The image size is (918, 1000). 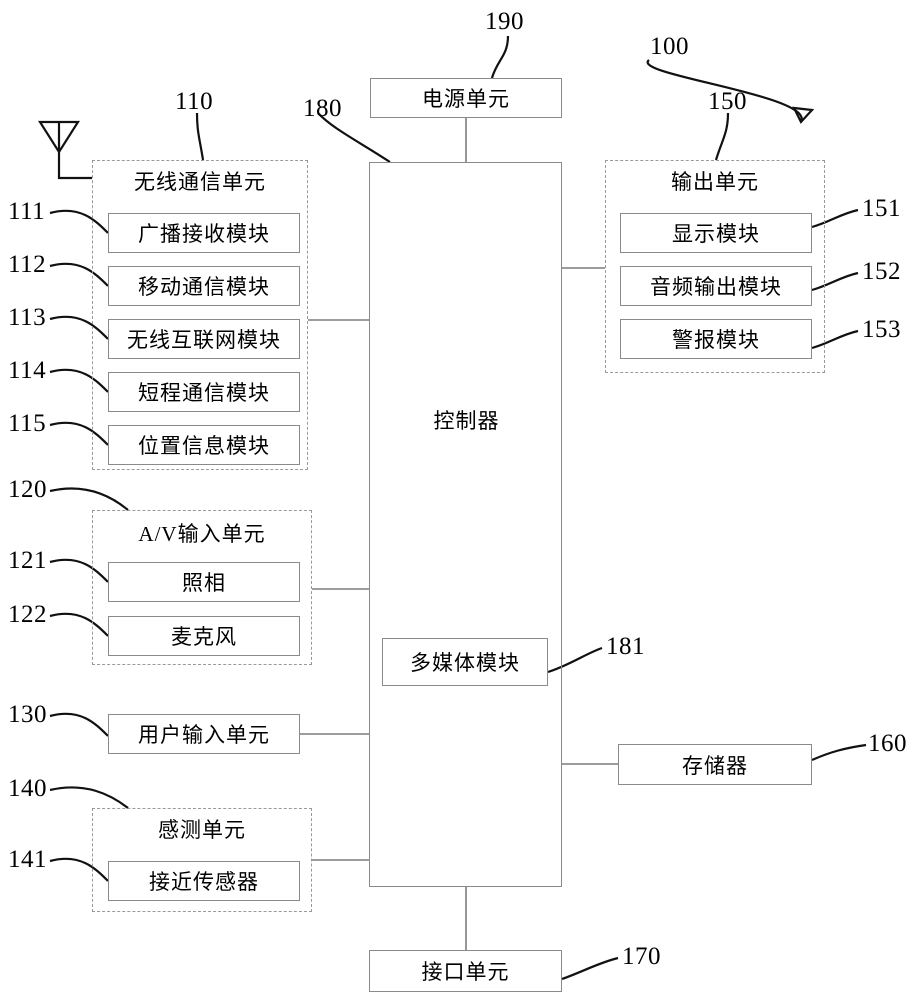 What do you see at coordinates (641, 956) in the screenshot?
I see `ref-170: 170` at bounding box center [641, 956].